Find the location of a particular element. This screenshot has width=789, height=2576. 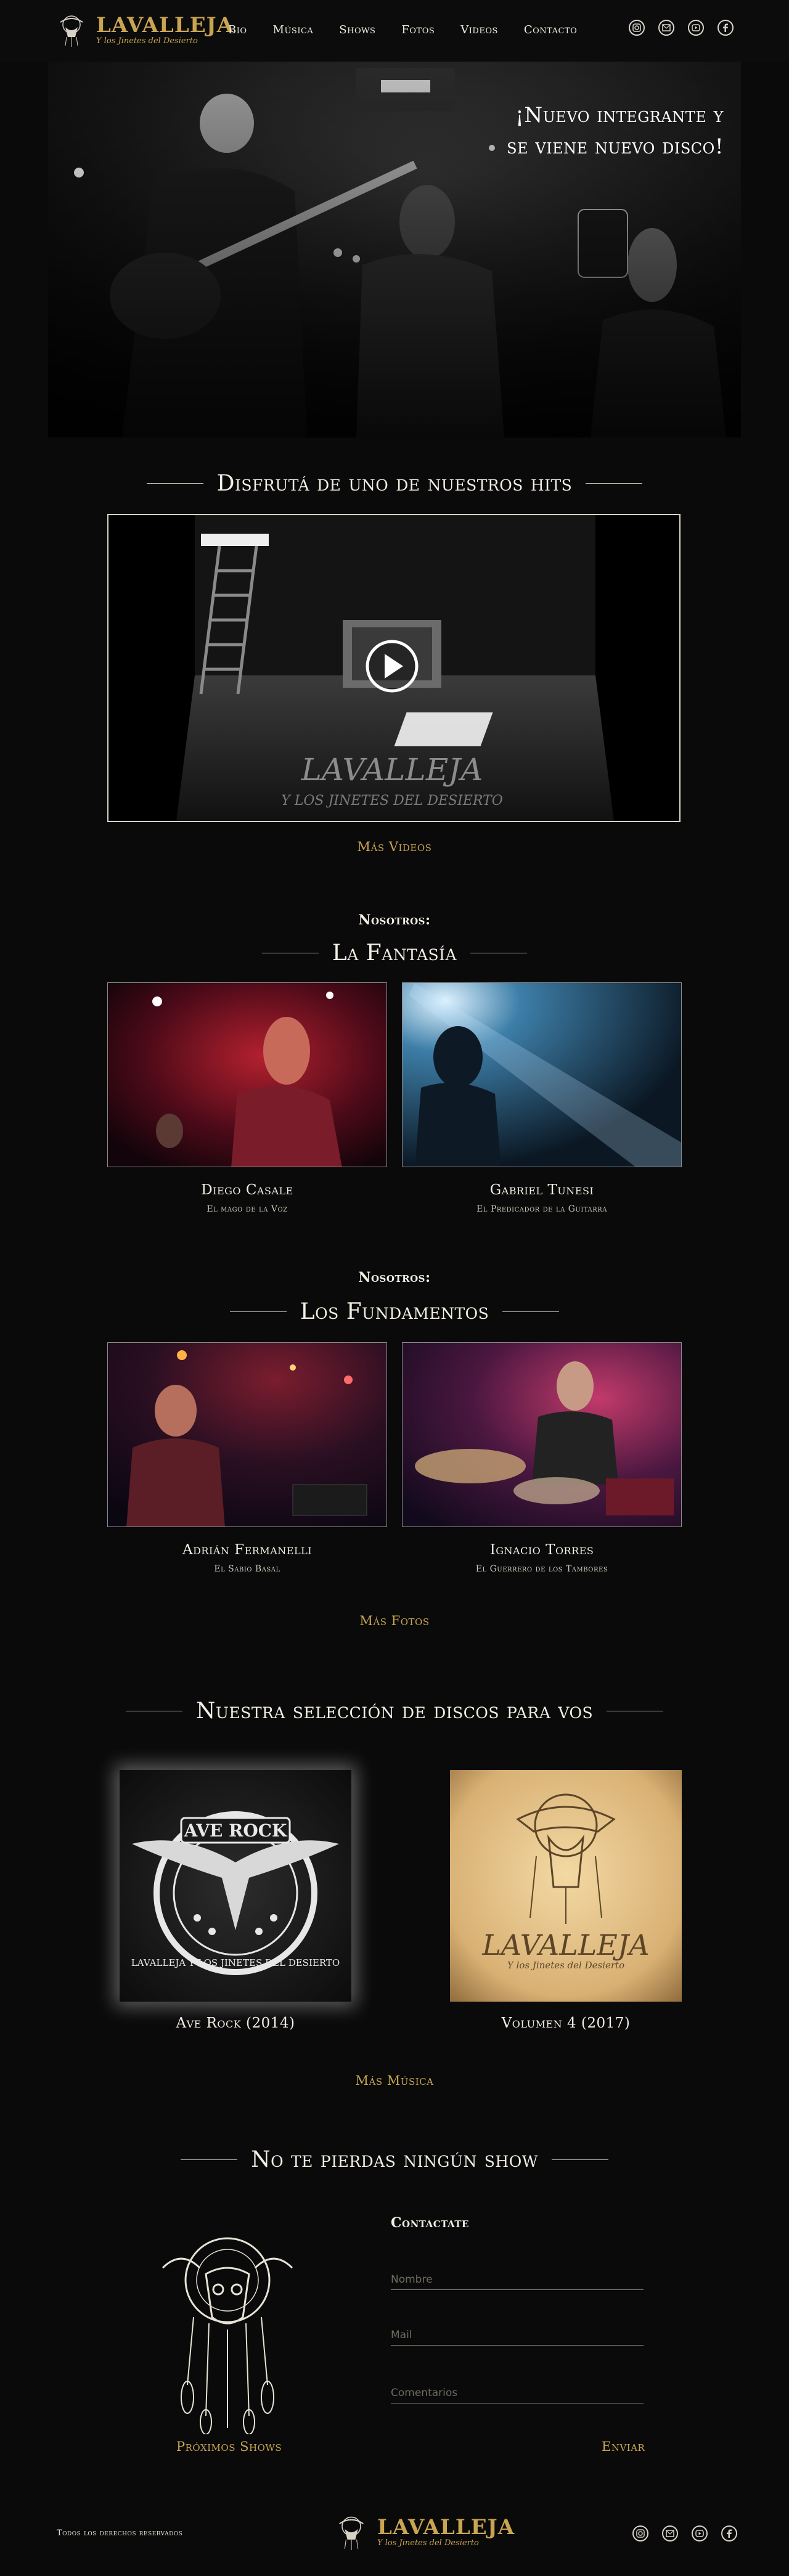

hero-line-2: se viene nuevo disco! is located at coordinates (615, 147).